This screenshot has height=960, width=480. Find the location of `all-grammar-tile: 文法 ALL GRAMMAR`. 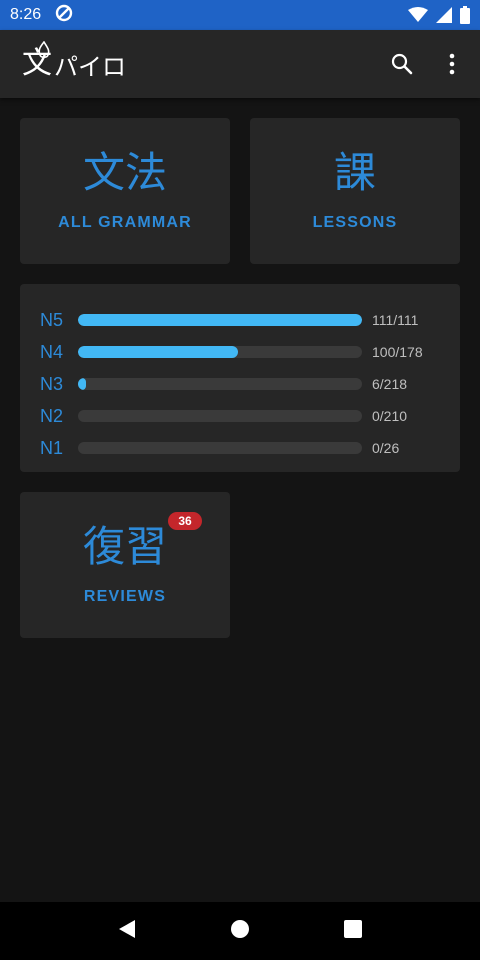

all-grammar-tile: 文法 ALL GRAMMAR is located at coordinates (125, 191).